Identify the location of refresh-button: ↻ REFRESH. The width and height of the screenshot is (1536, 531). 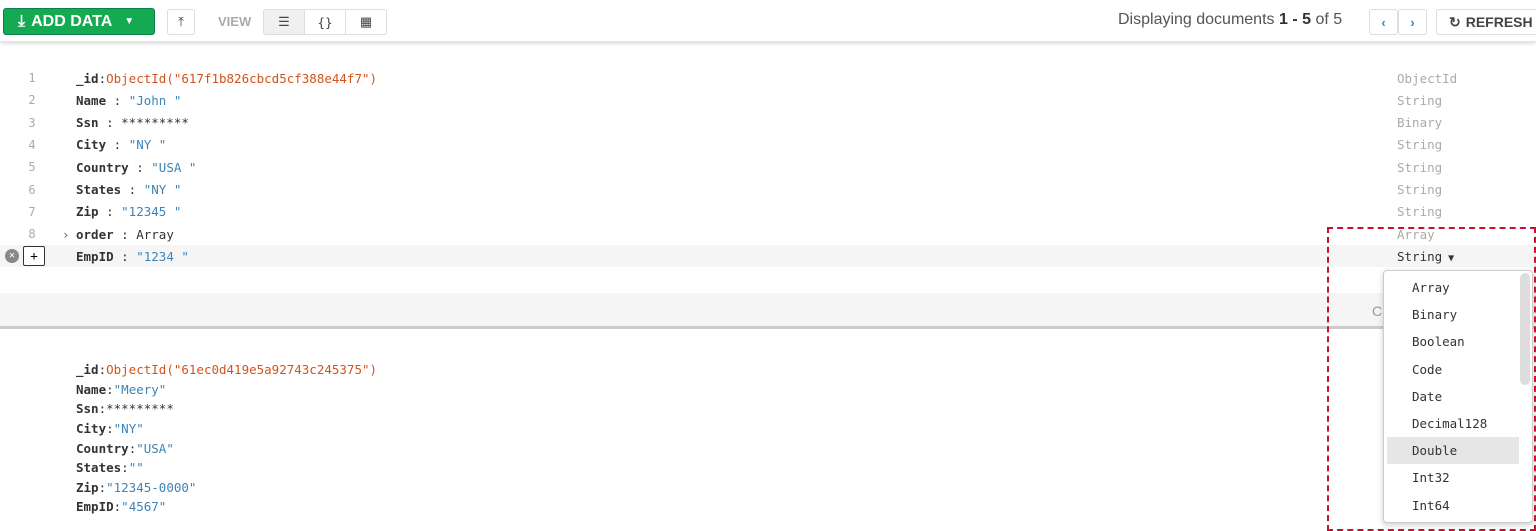
(1486, 22).